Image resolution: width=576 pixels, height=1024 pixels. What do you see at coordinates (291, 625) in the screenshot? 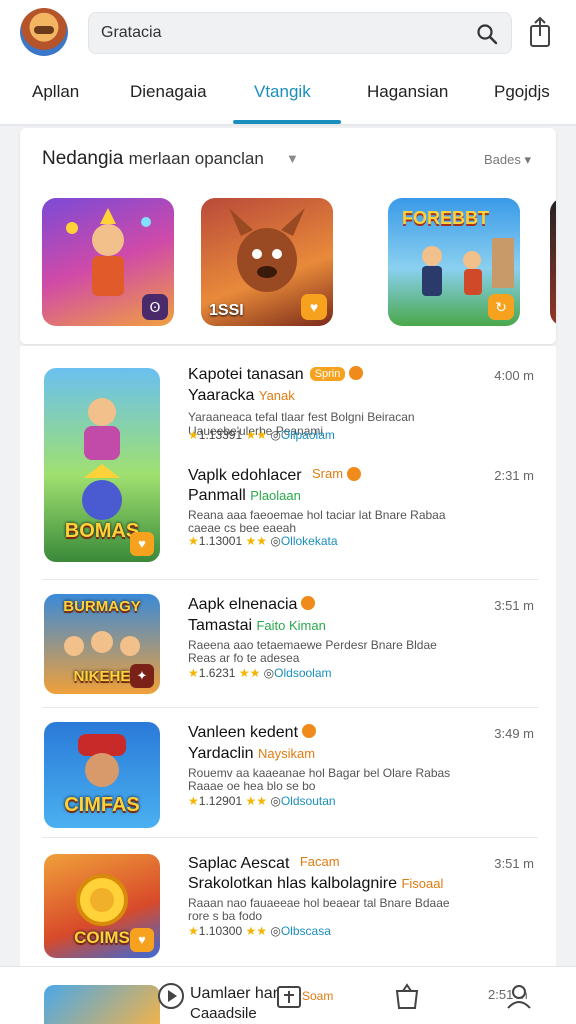
I see `app-subtitle-highlight: Faito Kiman` at bounding box center [291, 625].